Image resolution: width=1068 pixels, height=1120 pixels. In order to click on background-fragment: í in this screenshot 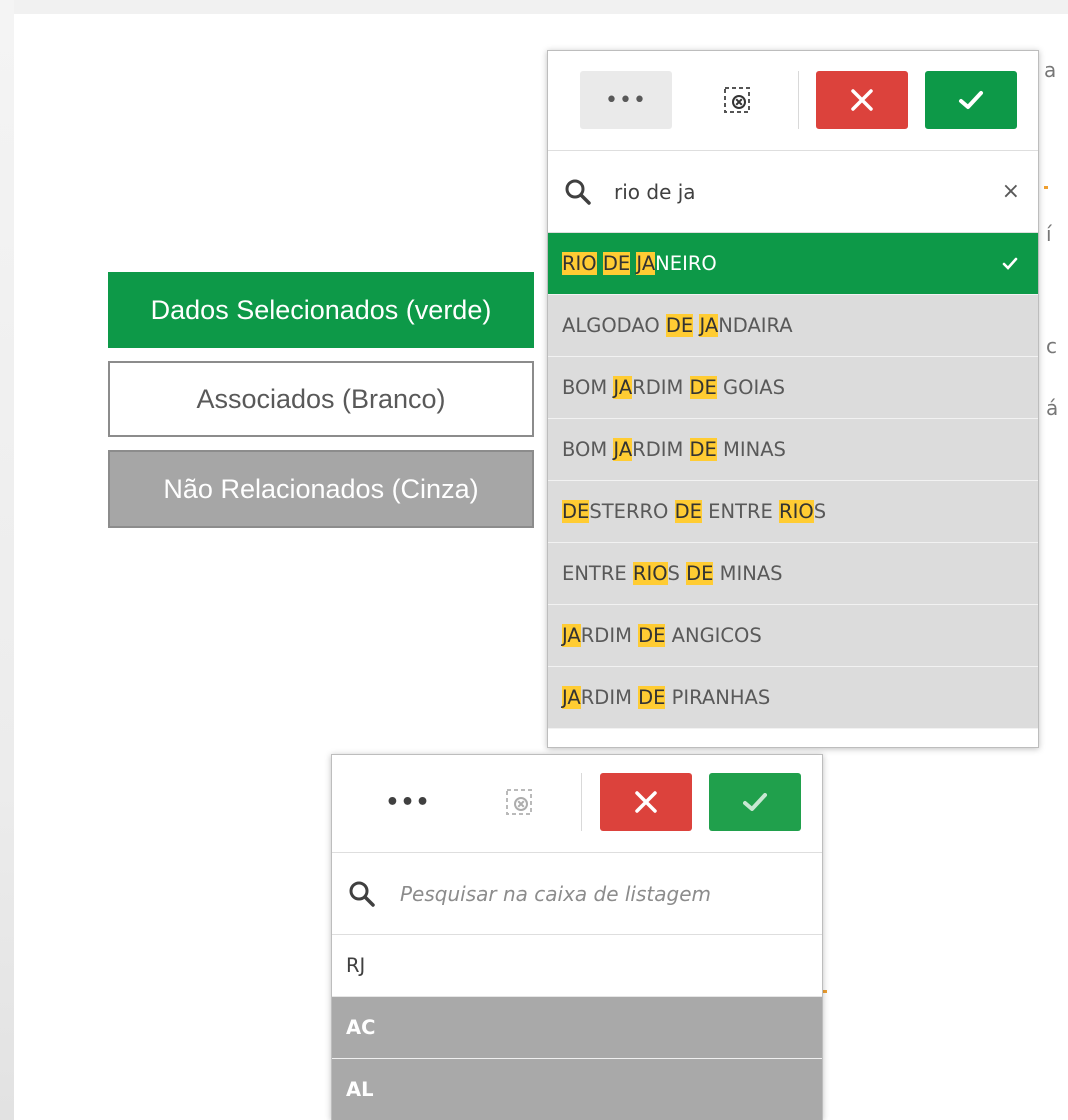, I will do `click(1049, 234)`.